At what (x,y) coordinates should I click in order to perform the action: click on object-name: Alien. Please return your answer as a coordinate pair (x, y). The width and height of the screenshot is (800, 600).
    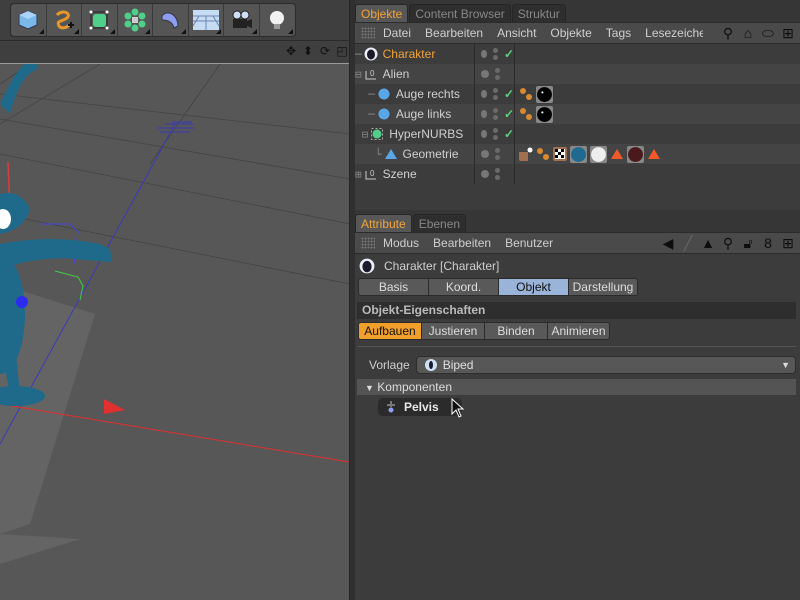
    Looking at the image, I should click on (396, 74).